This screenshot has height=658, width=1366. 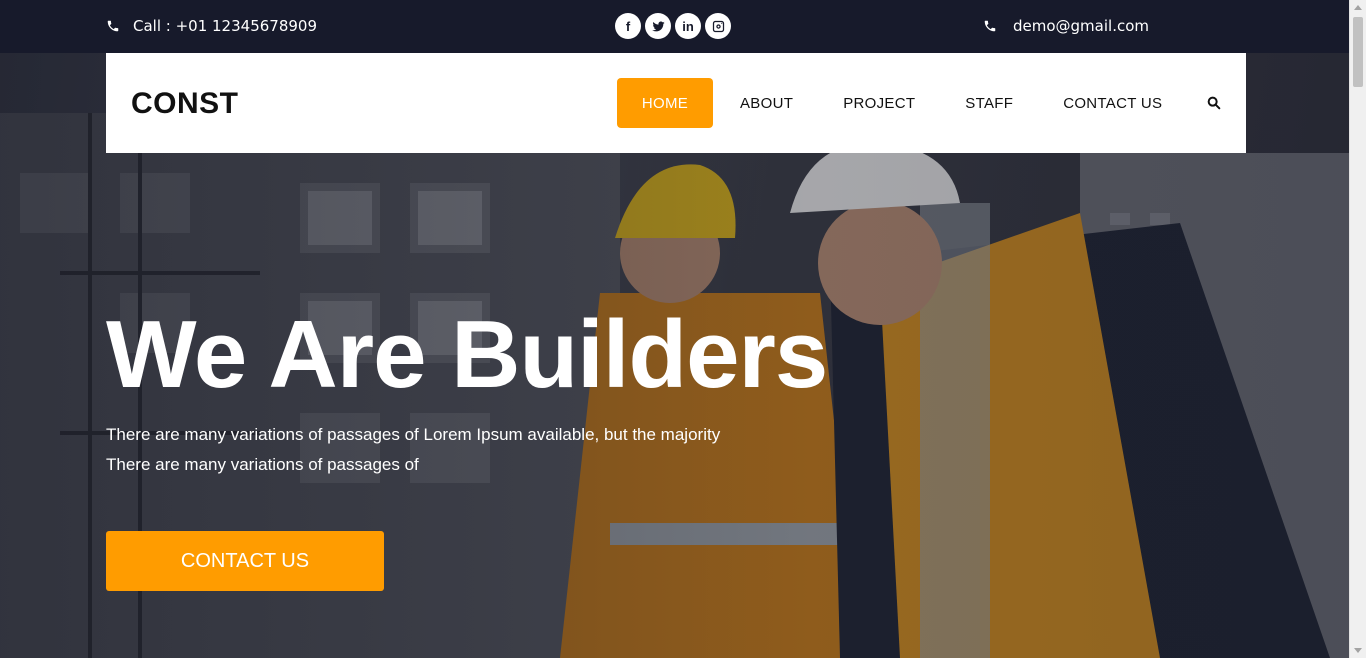 What do you see at coordinates (1358, 7) in the screenshot?
I see `scroll-up-arrow-icon` at bounding box center [1358, 7].